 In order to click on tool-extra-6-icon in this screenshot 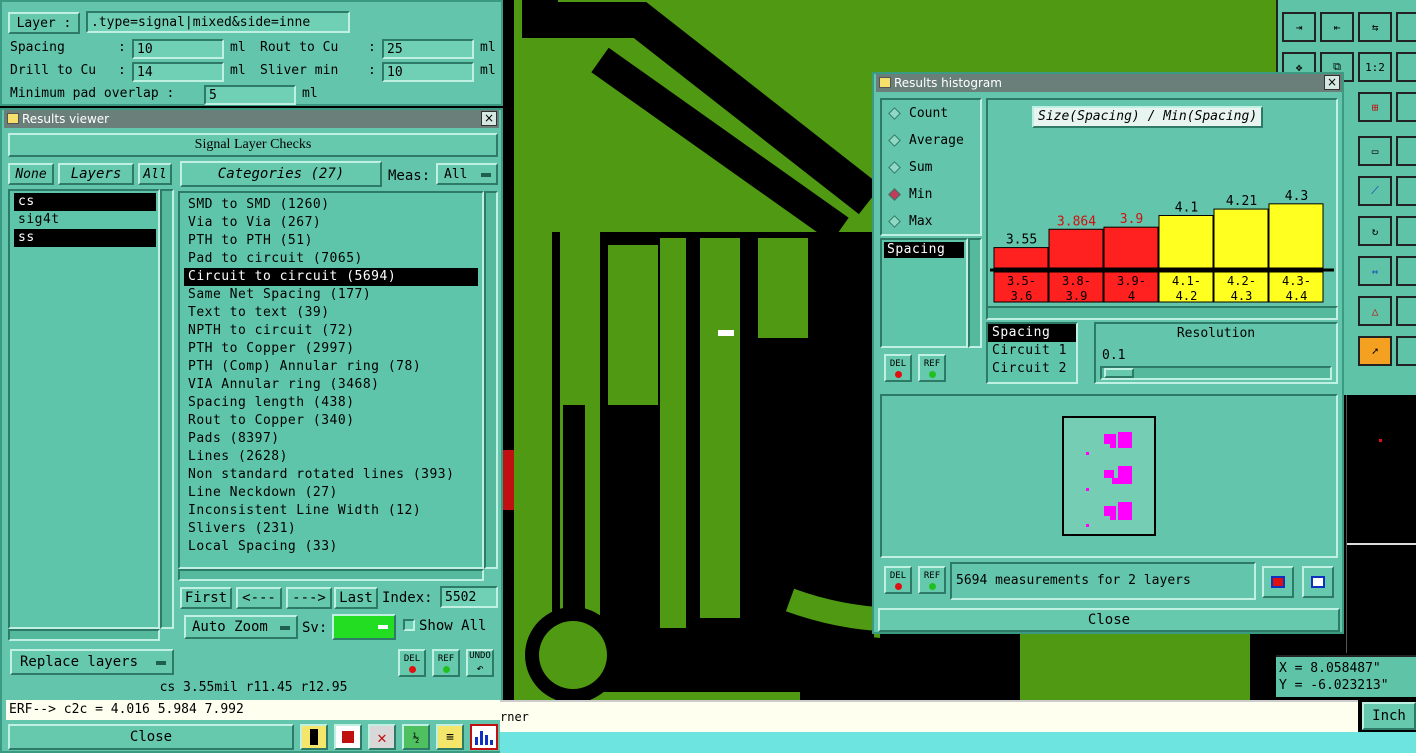, I will do `click(1406, 231)`.